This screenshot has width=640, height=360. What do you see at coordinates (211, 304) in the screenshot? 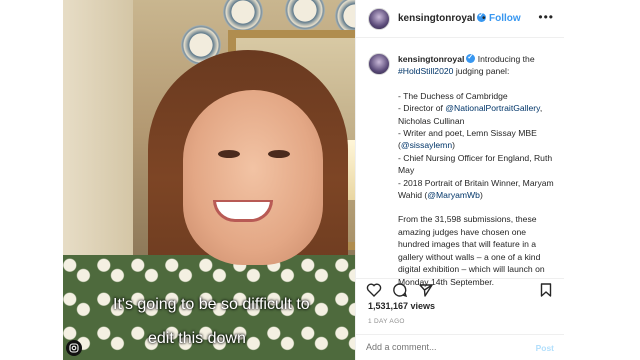
I see `video-caption-line: It's going to be so difficult to` at bounding box center [211, 304].